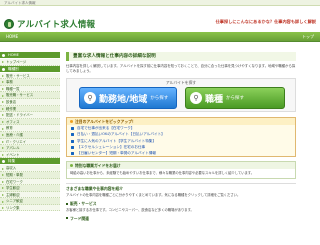 Image resolution: width=320 pixels, height=245 pixels. I want to click on sidebar-item-remote: 在宅ワーク, so click(30, 182).